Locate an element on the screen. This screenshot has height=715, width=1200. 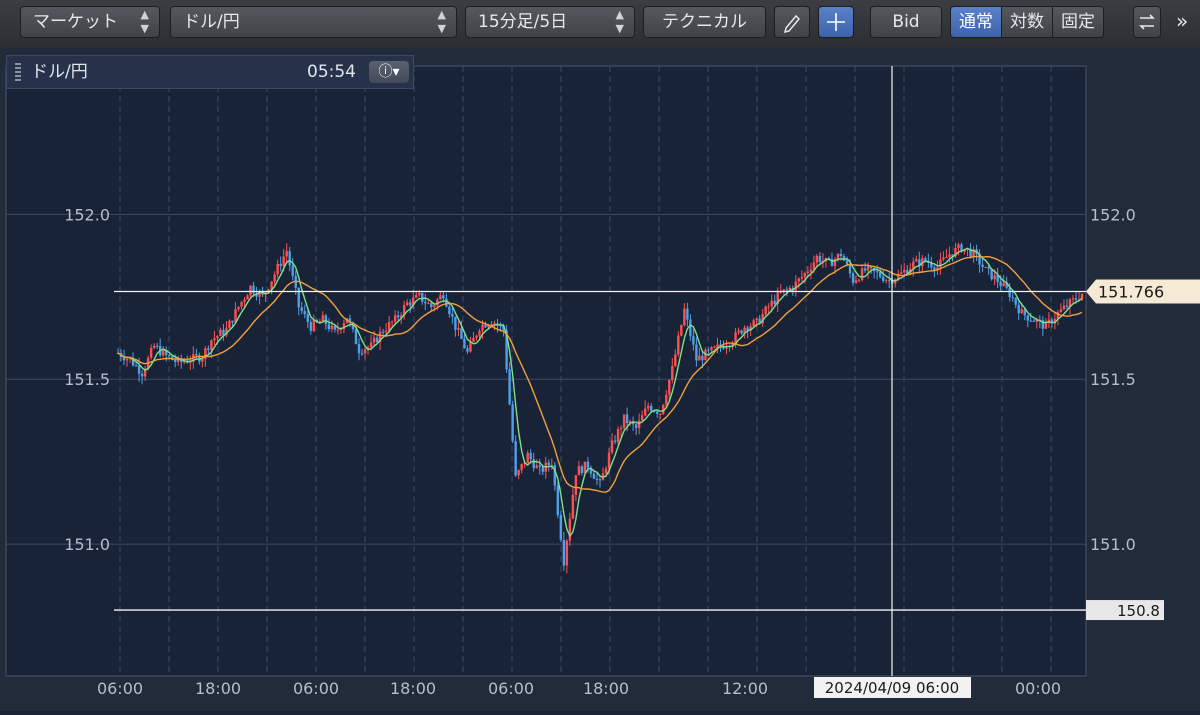
draw-button is located at coordinates (792, 22).